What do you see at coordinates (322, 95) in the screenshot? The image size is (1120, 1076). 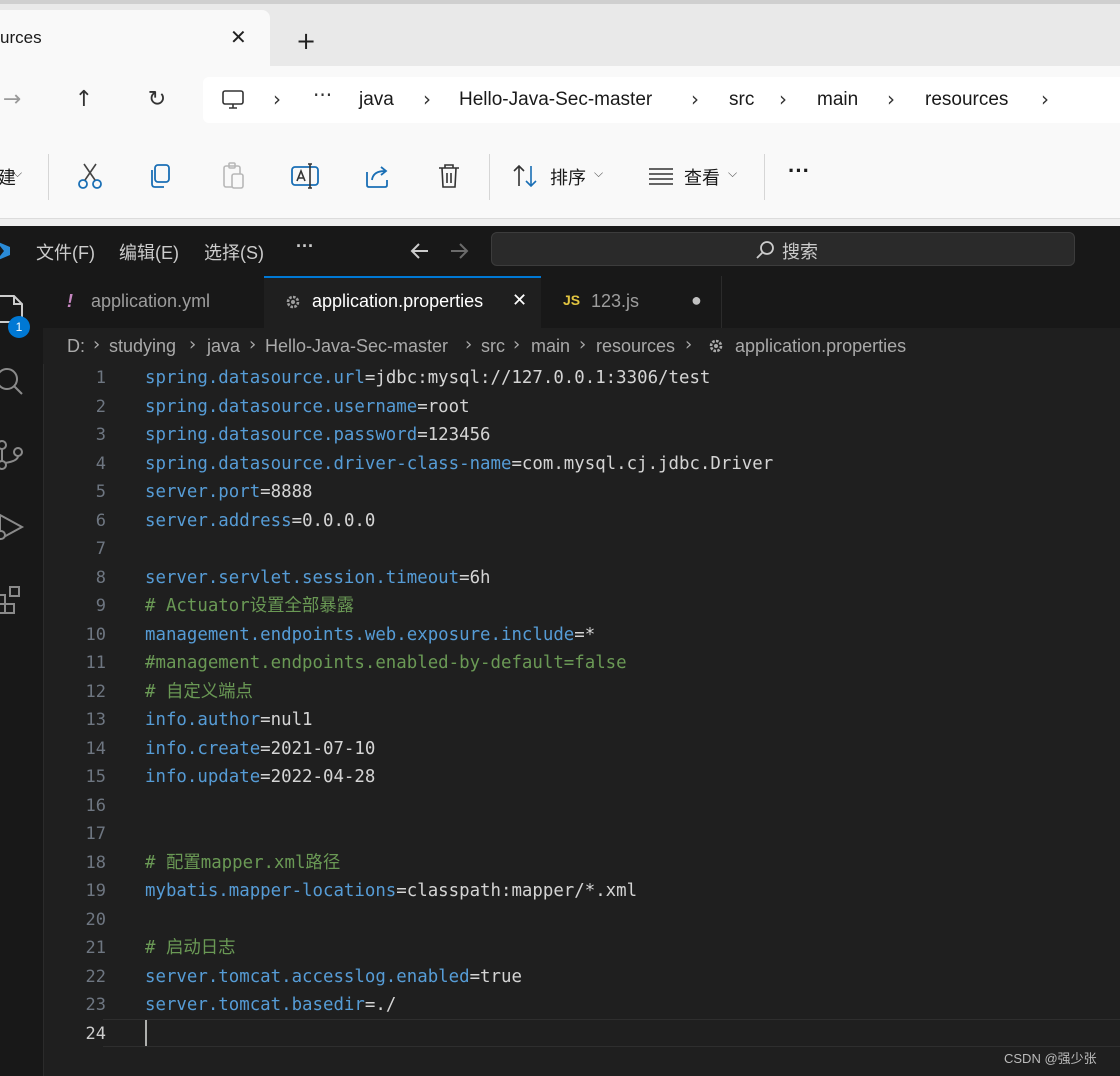 I see `more-breadcrumbs-icon: ···` at bounding box center [322, 95].